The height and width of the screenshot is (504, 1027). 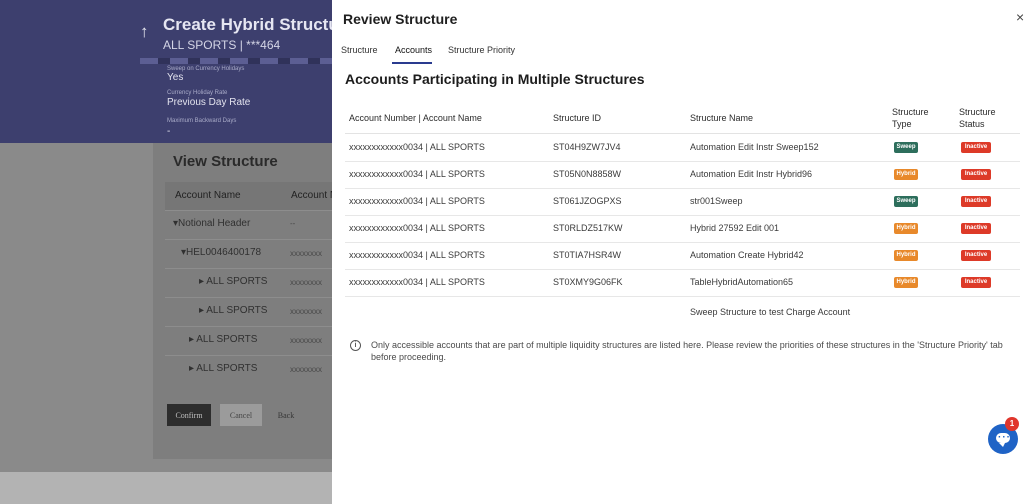 I want to click on structure-id-cell: ST0RLDZ517KW, so click(x=588, y=228).